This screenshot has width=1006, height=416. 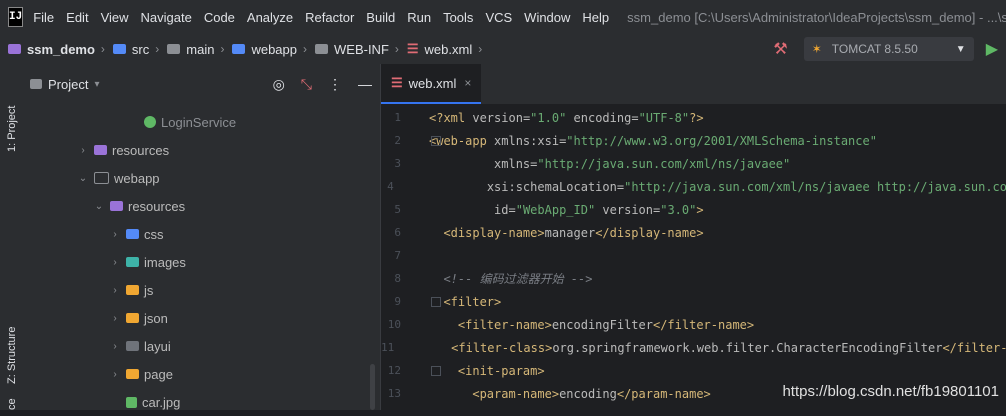 What do you see at coordinates (119, 49) in the screenshot?
I see `source-folder-icon` at bounding box center [119, 49].